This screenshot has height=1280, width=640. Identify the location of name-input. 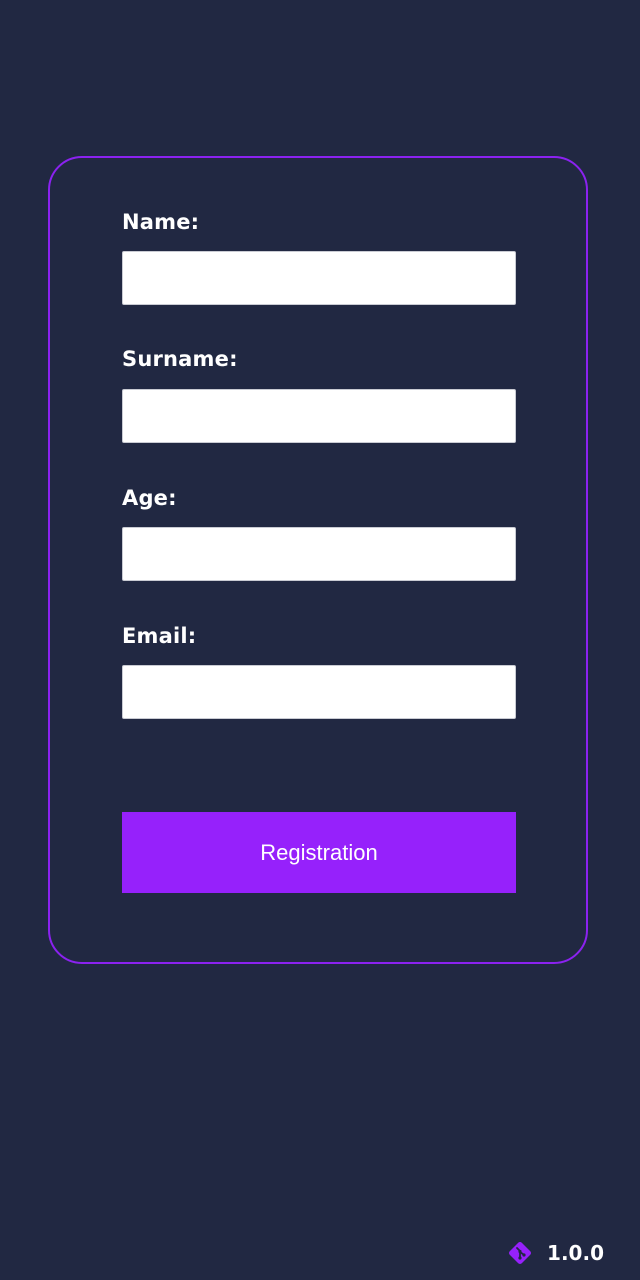
(319, 278).